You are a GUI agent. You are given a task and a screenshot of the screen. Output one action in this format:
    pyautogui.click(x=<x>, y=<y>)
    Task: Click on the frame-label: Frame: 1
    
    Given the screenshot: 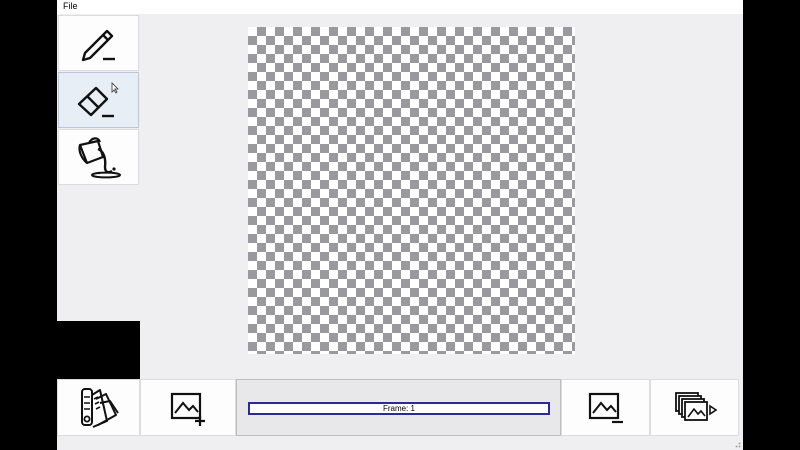 What is the action you would take?
    pyautogui.click(x=398, y=408)
    